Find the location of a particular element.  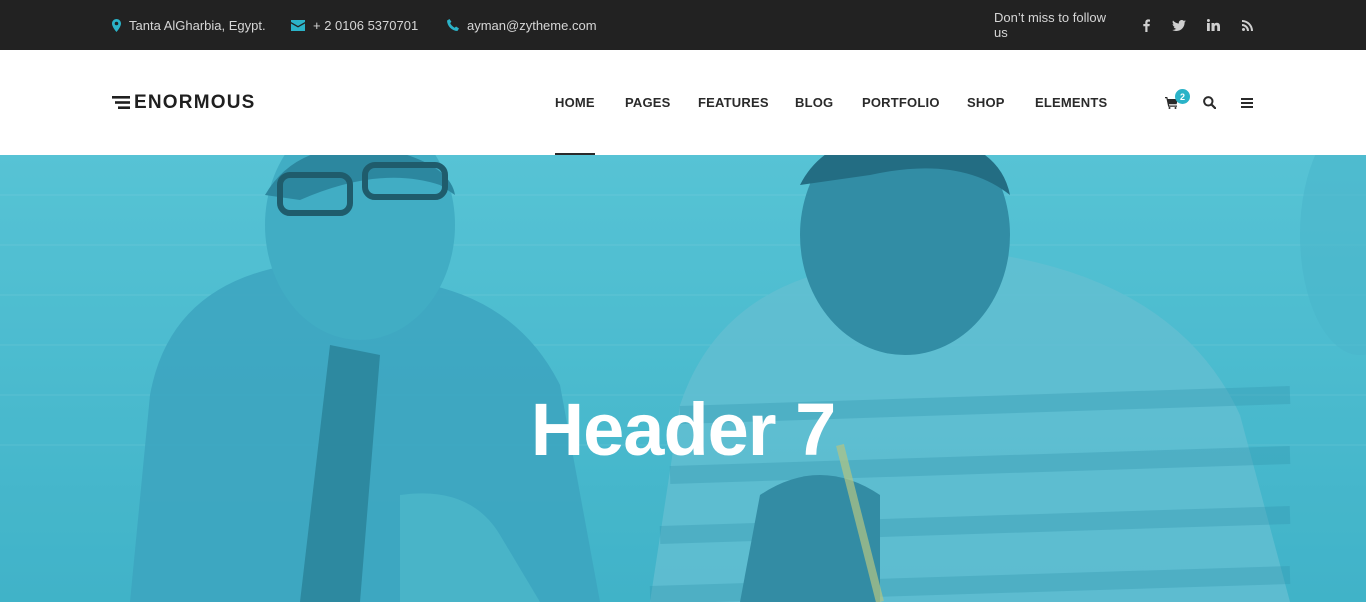

hero-title: Header 7 is located at coordinates (683, 429).